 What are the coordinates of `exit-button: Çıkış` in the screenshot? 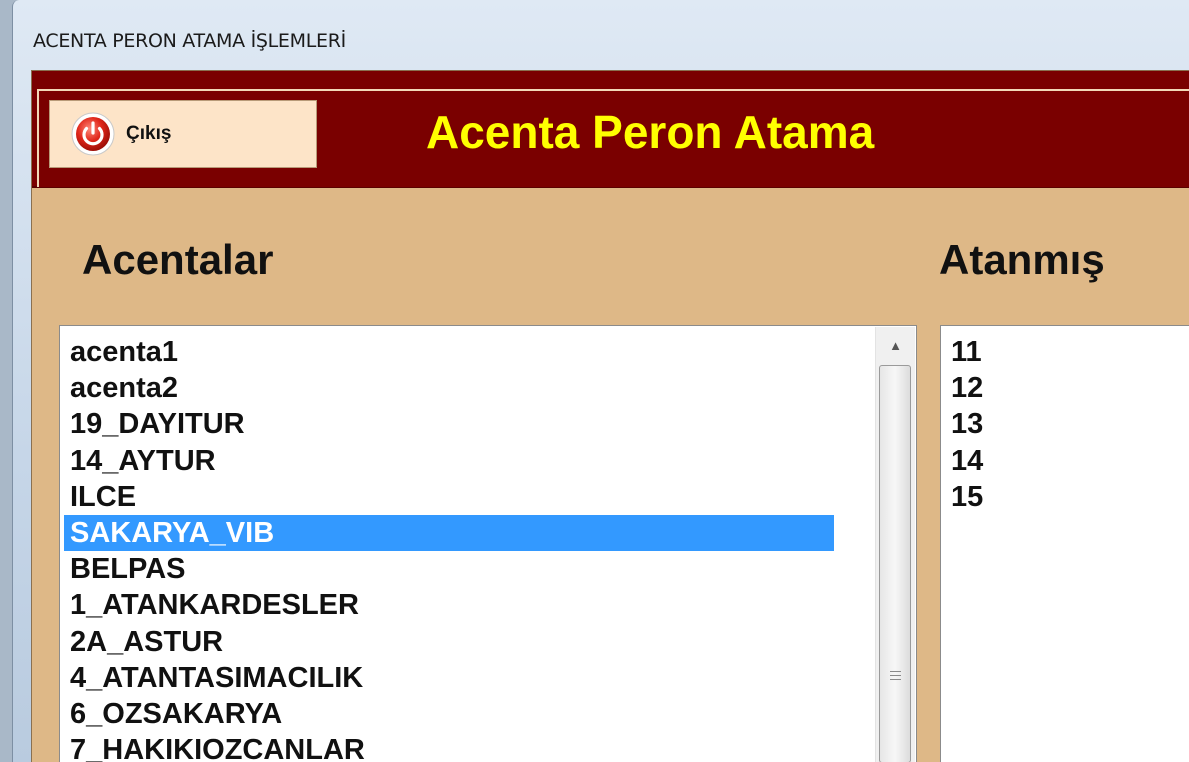 It's located at (183, 134).